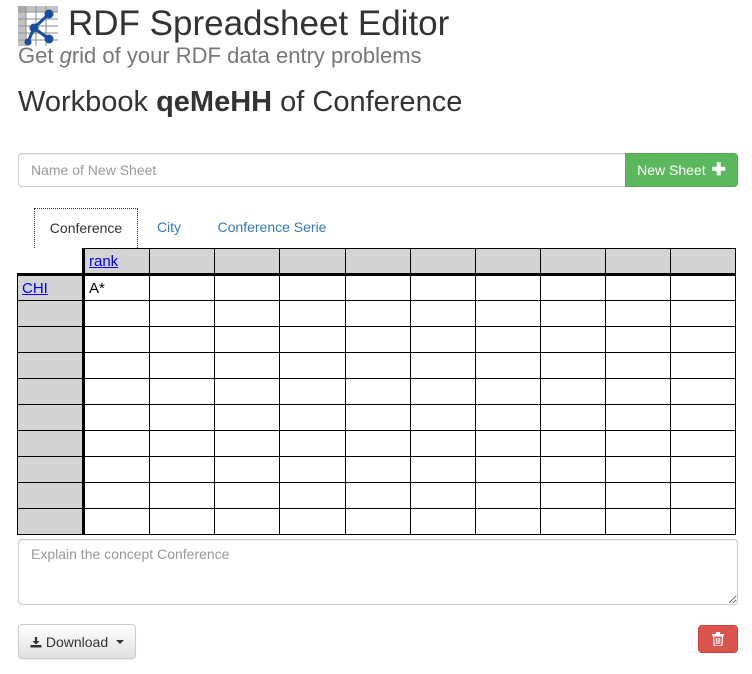 Image resolution: width=752 pixels, height=674 pixels. I want to click on row-header-link: CHI, so click(35, 288).